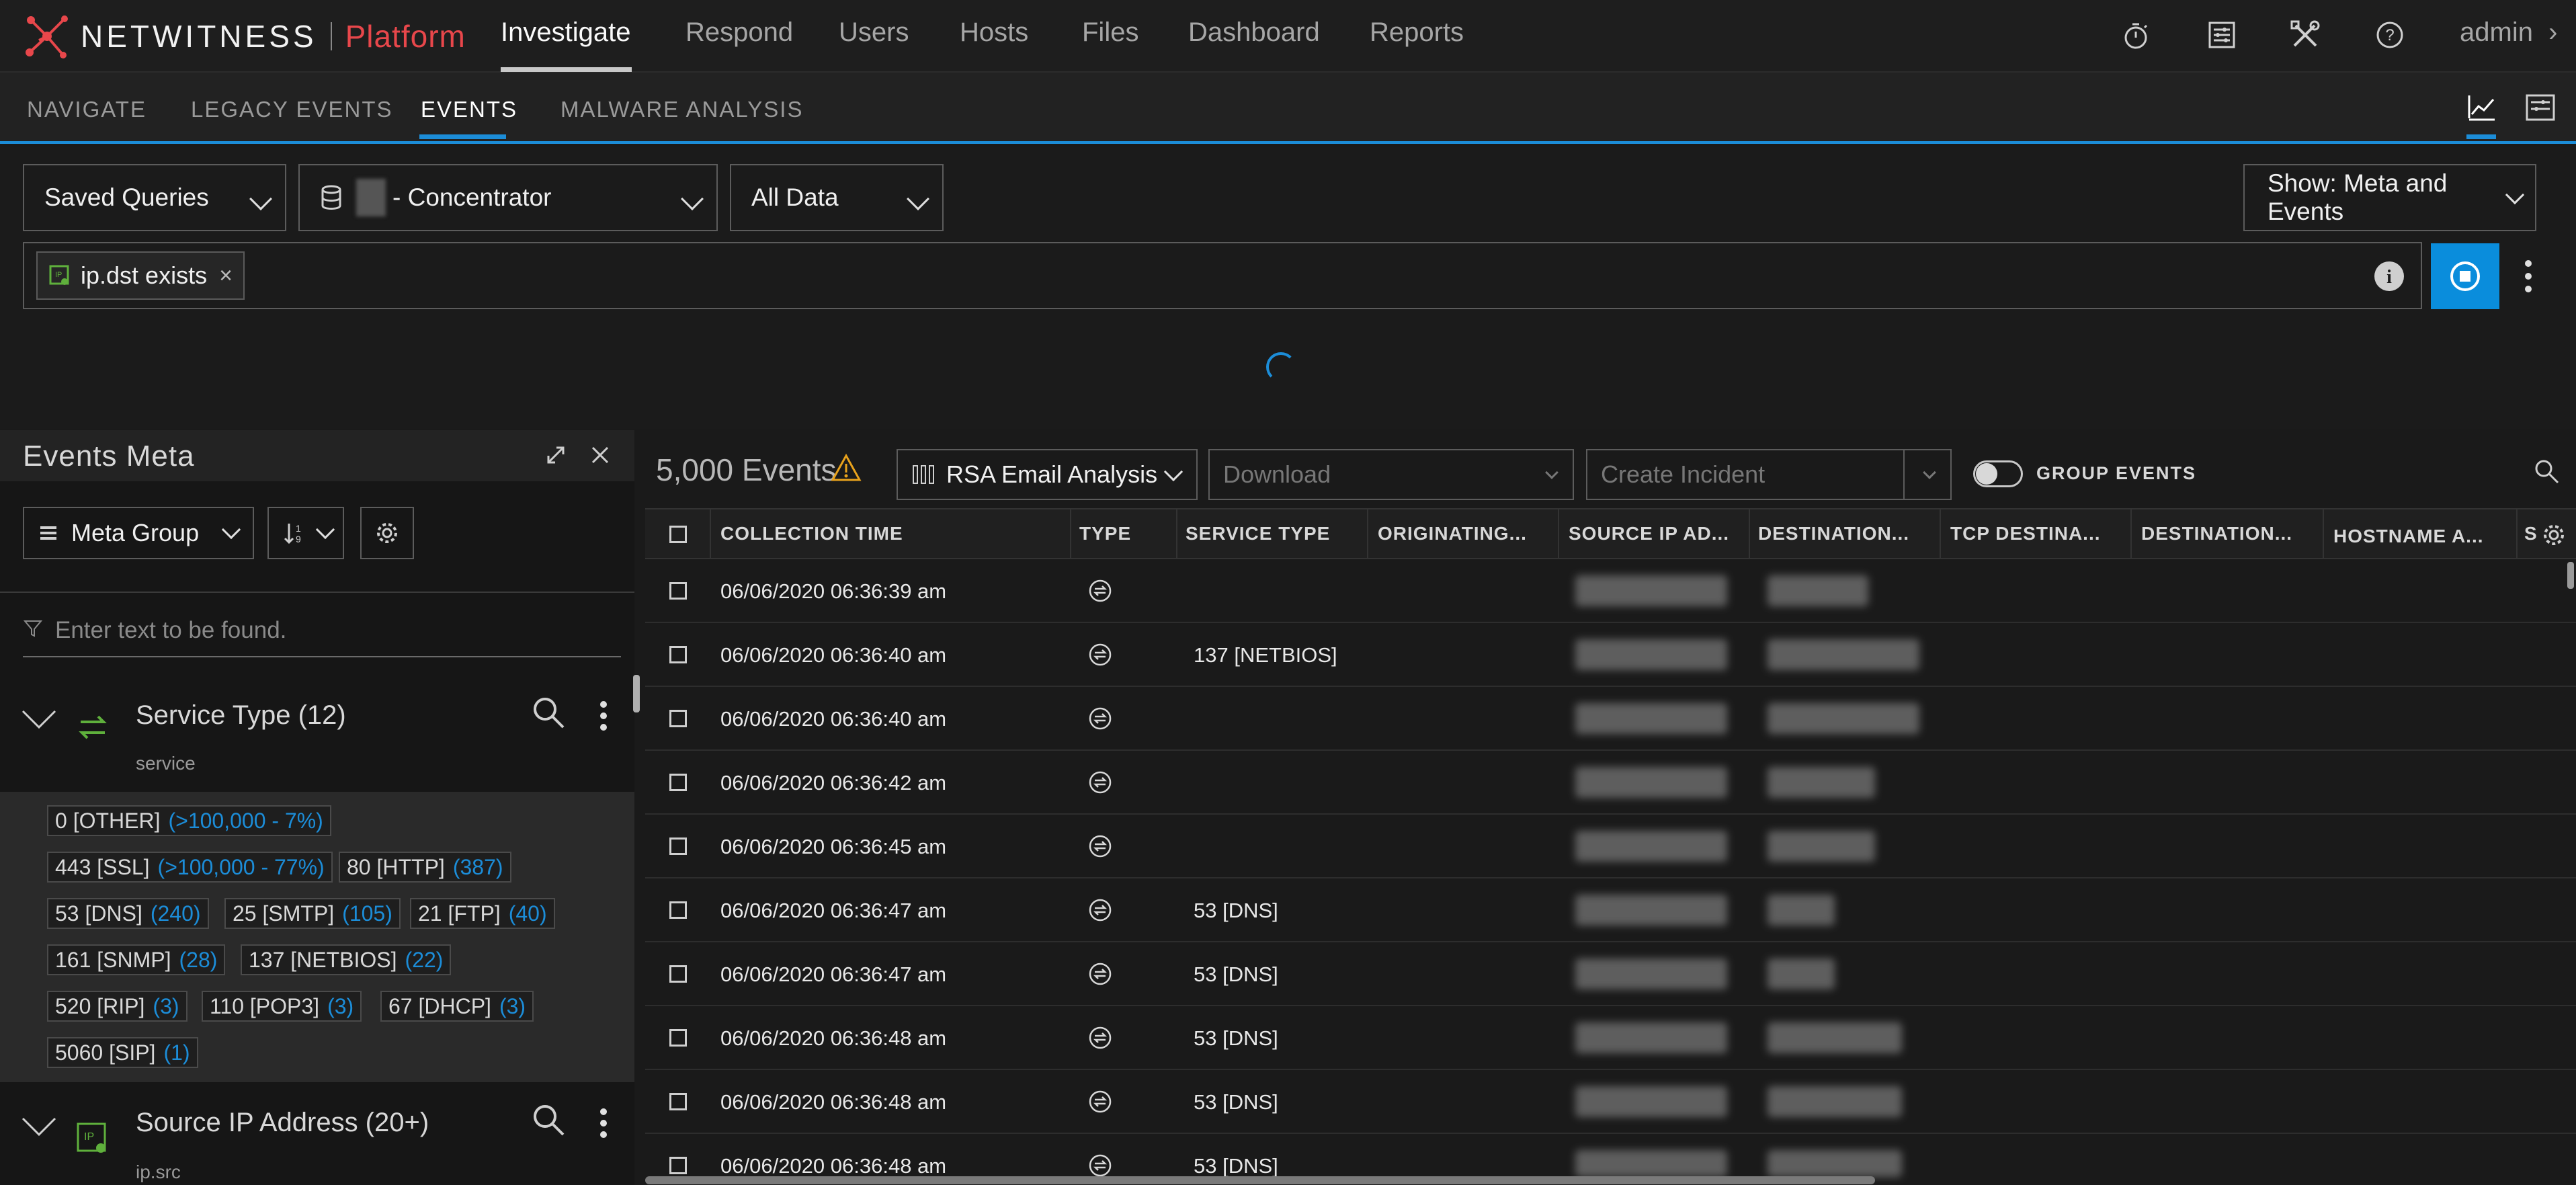 Image resolution: width=2576 pixels, height=1185 pixels. What do you see at coordinates (1610, 591) in the screenshot?
I see `table-row: 06/06/2020 06:36:39 am` at bounding box center [1610, 591].